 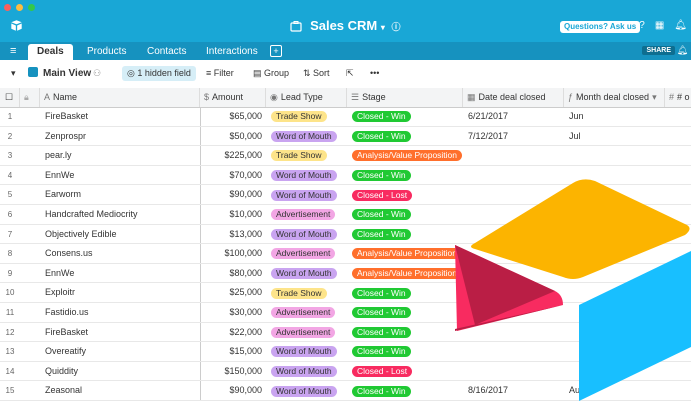 I want to click on hamburger-menu-icon: ≡, so click(x=13, y=51).